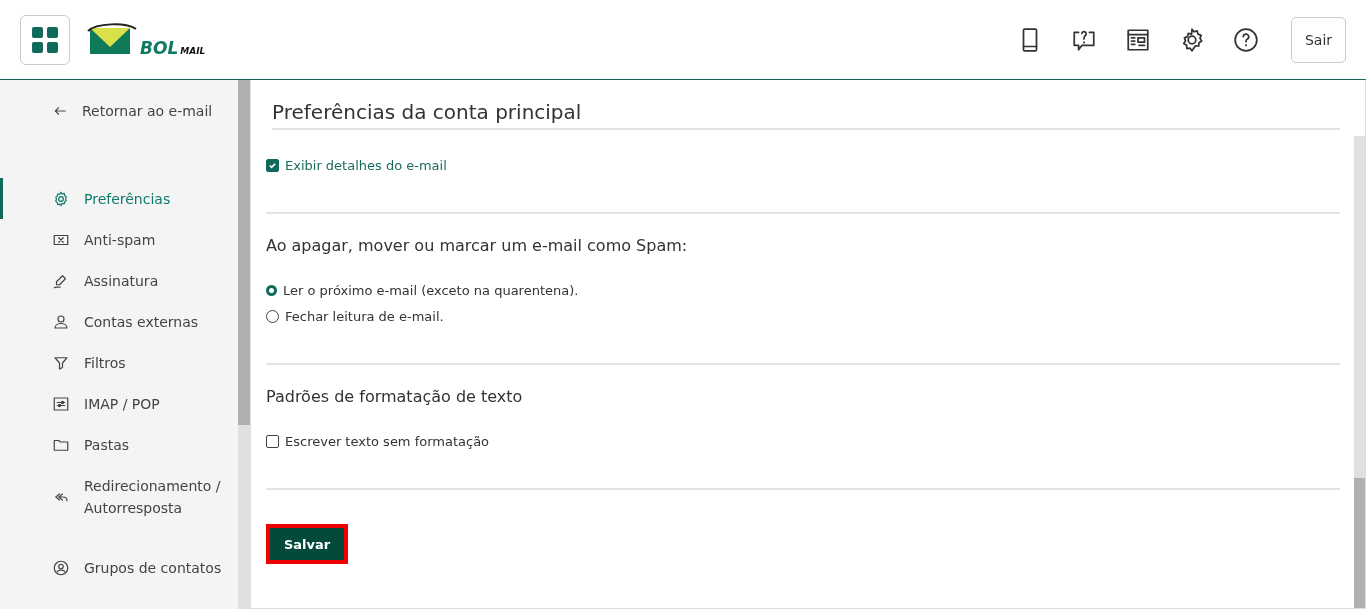  I want to click on gear-icon, so click(61, 198).